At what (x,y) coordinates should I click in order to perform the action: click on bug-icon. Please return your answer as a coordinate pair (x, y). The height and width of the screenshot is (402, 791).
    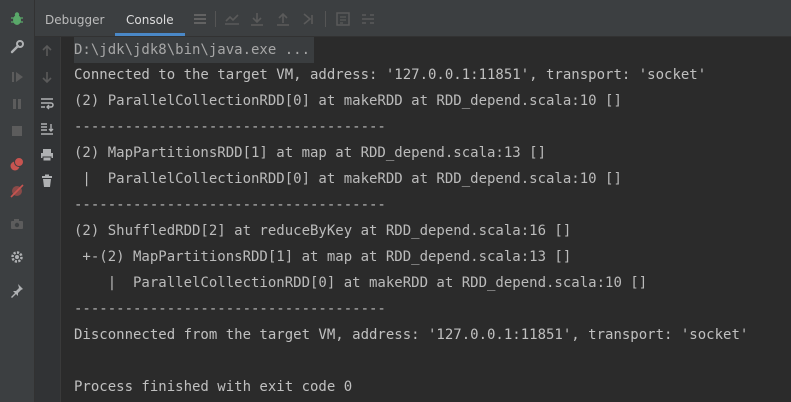
    Looking at the image, I should click on (17, 19).